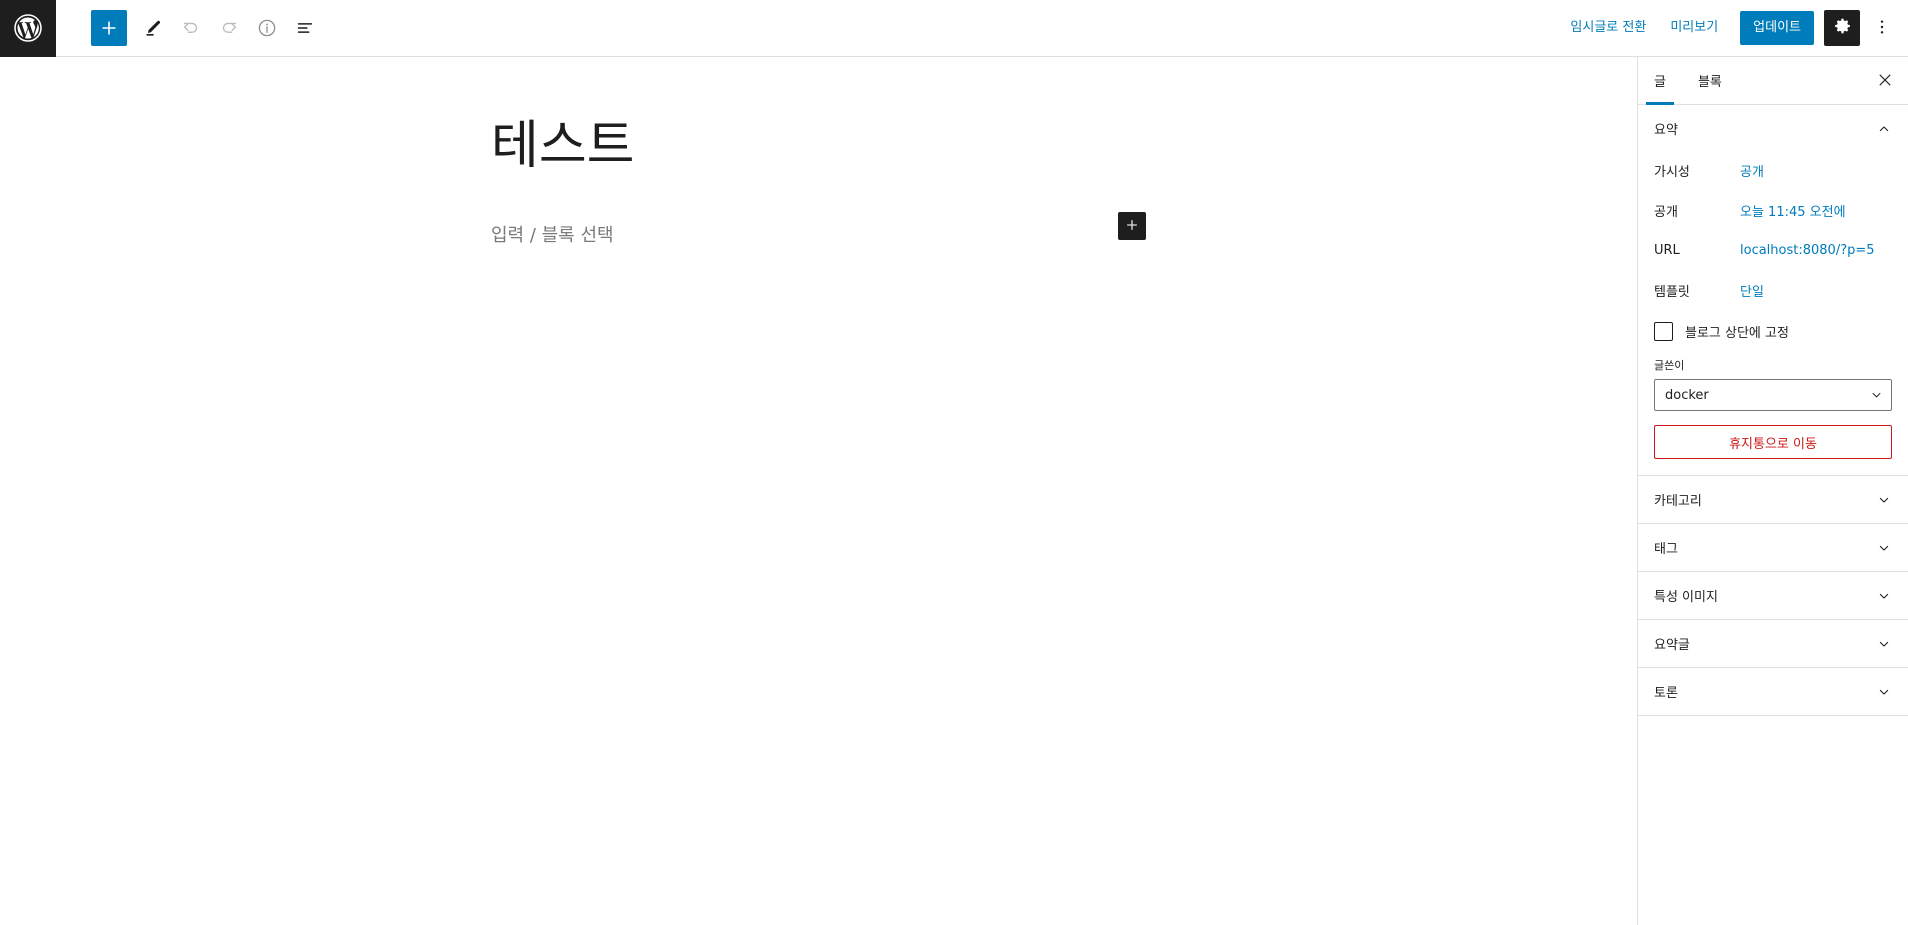 This screenshot has height=925, width=1908. What do you see at coordinates (1884, 129) in the screenshot?
I see `chevron-up-icon` at bounding box center [1884, 129].